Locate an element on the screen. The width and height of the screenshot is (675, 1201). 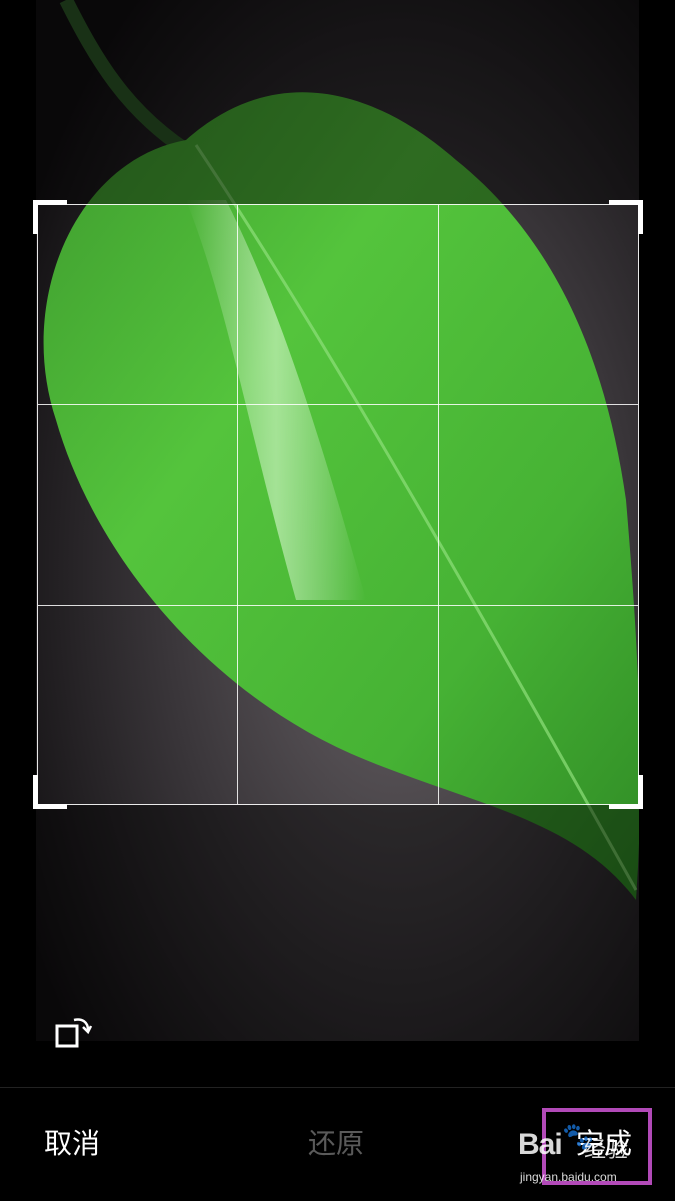
crop-handle-bottom-left is located at coordinates (50, 792).